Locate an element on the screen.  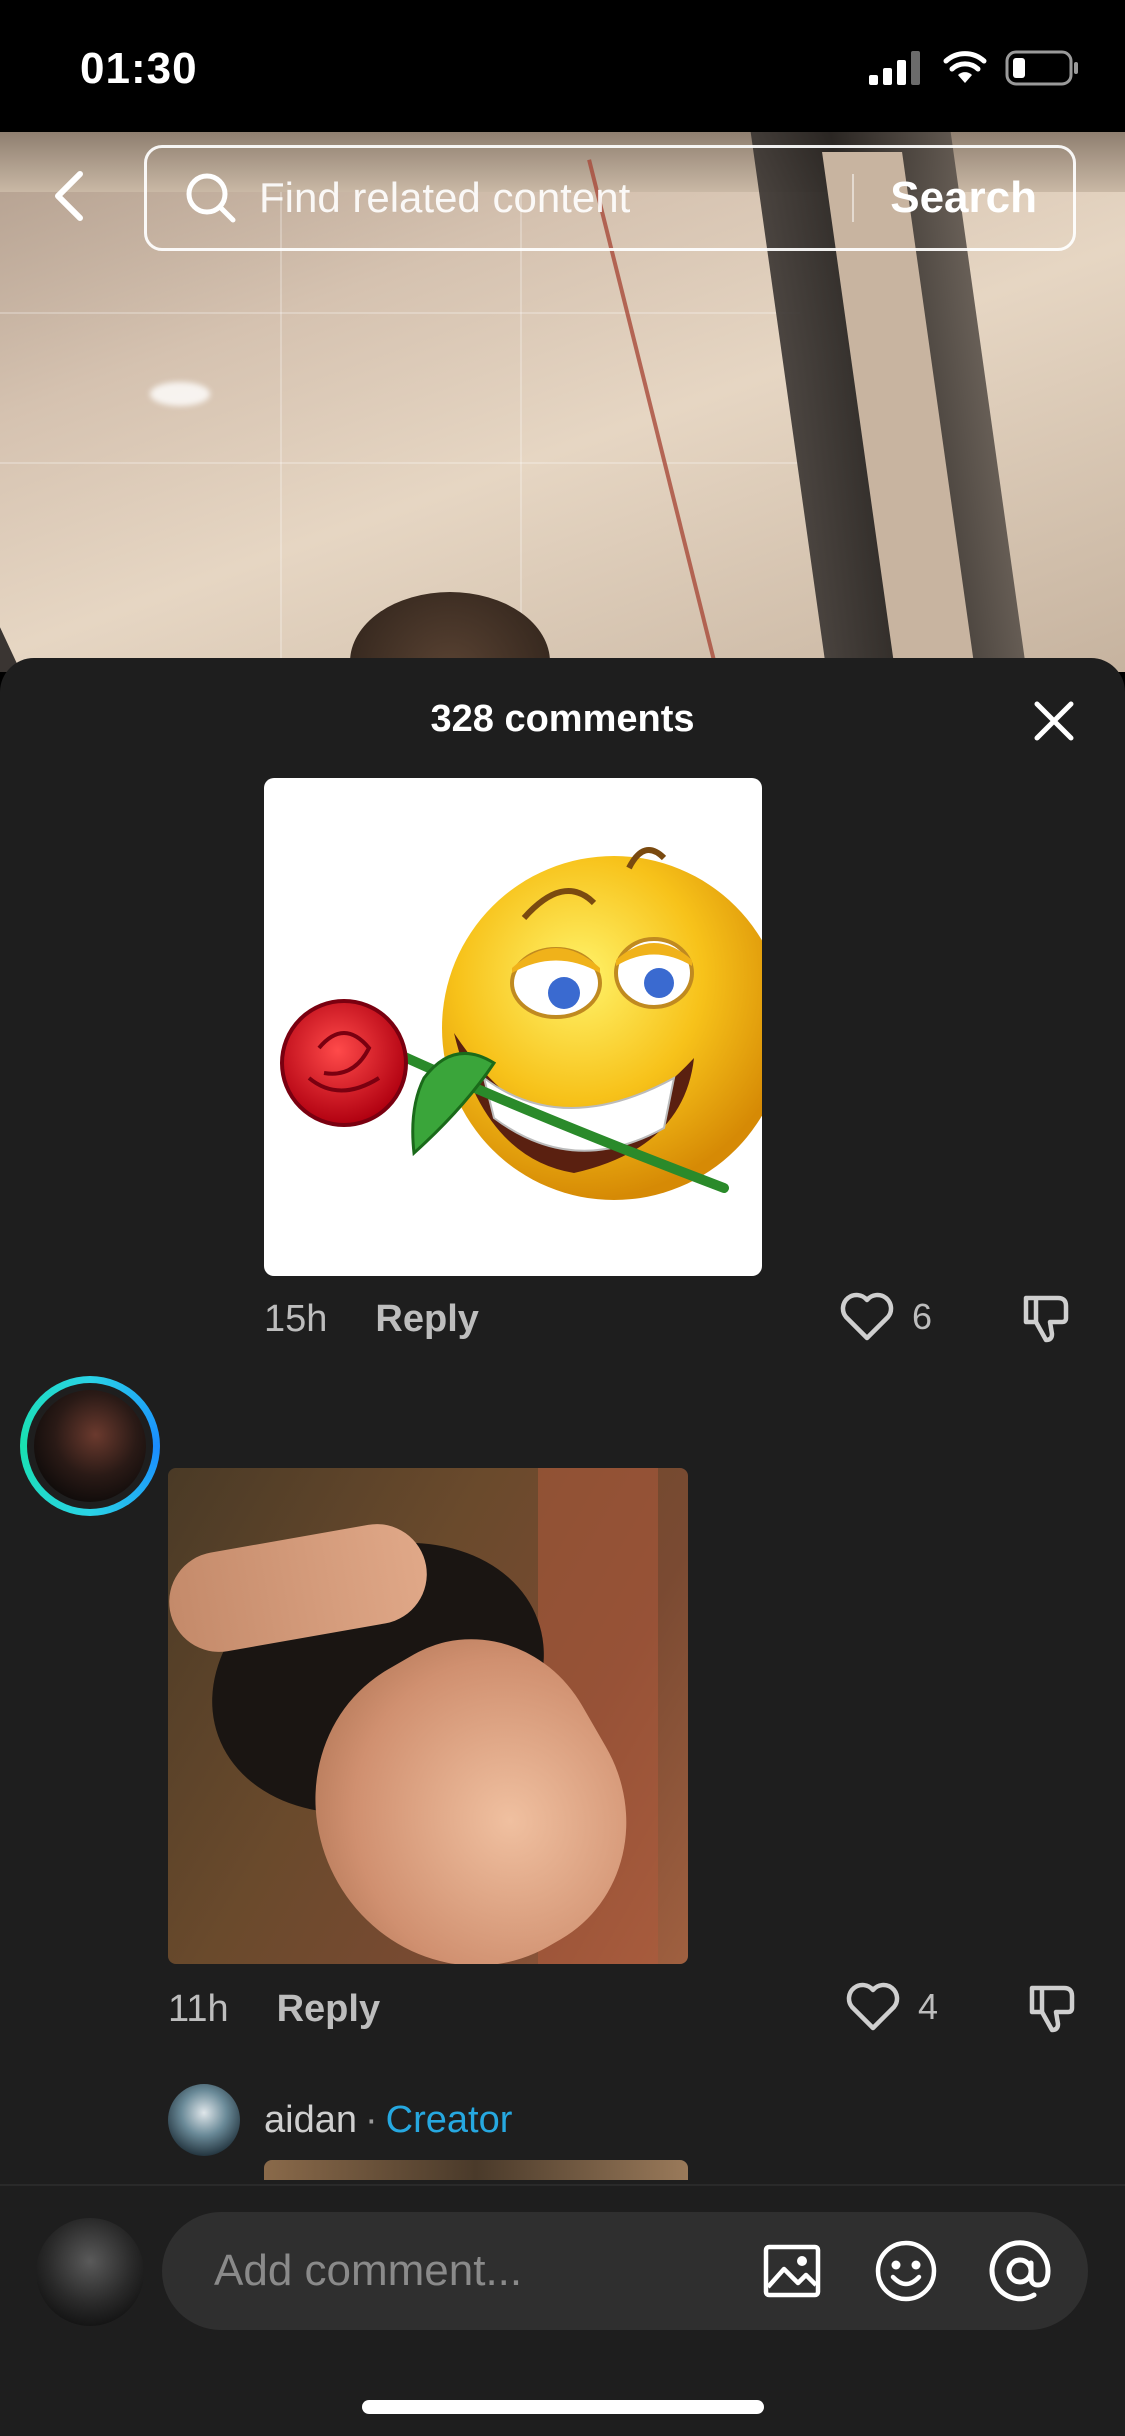
comment-gif-image is located at coordinates (428, 1716).